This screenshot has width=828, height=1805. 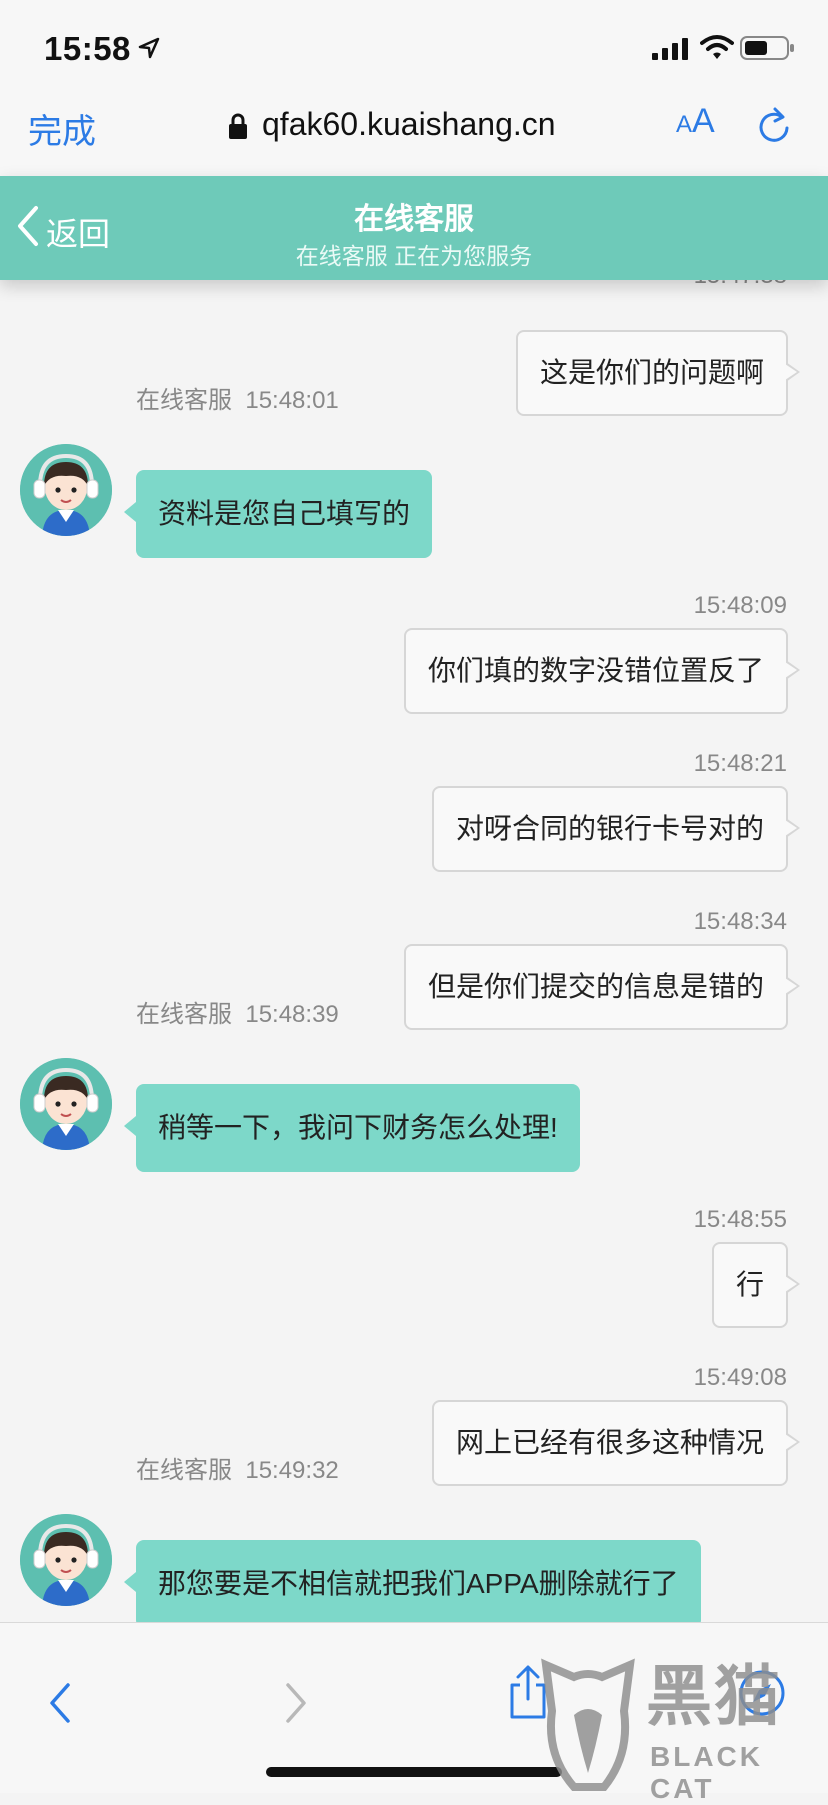 I want to click on cat-icon, so click(x=588, y=1724).